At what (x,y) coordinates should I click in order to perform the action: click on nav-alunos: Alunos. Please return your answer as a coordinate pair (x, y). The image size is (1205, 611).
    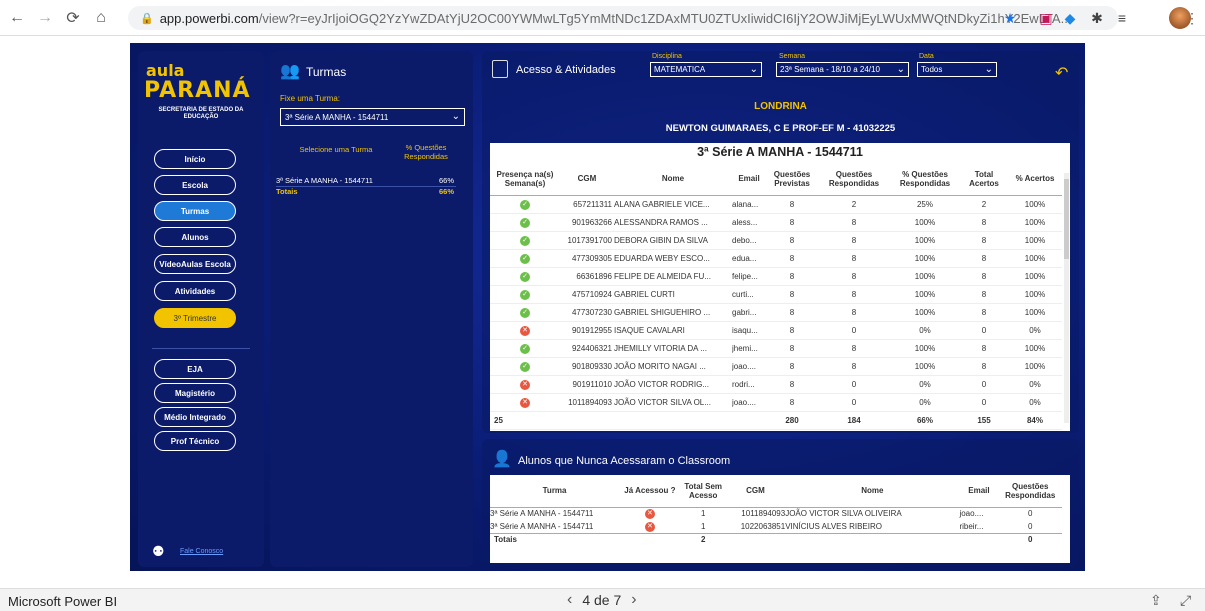
    Looking at the image, I should click on (195, 237).